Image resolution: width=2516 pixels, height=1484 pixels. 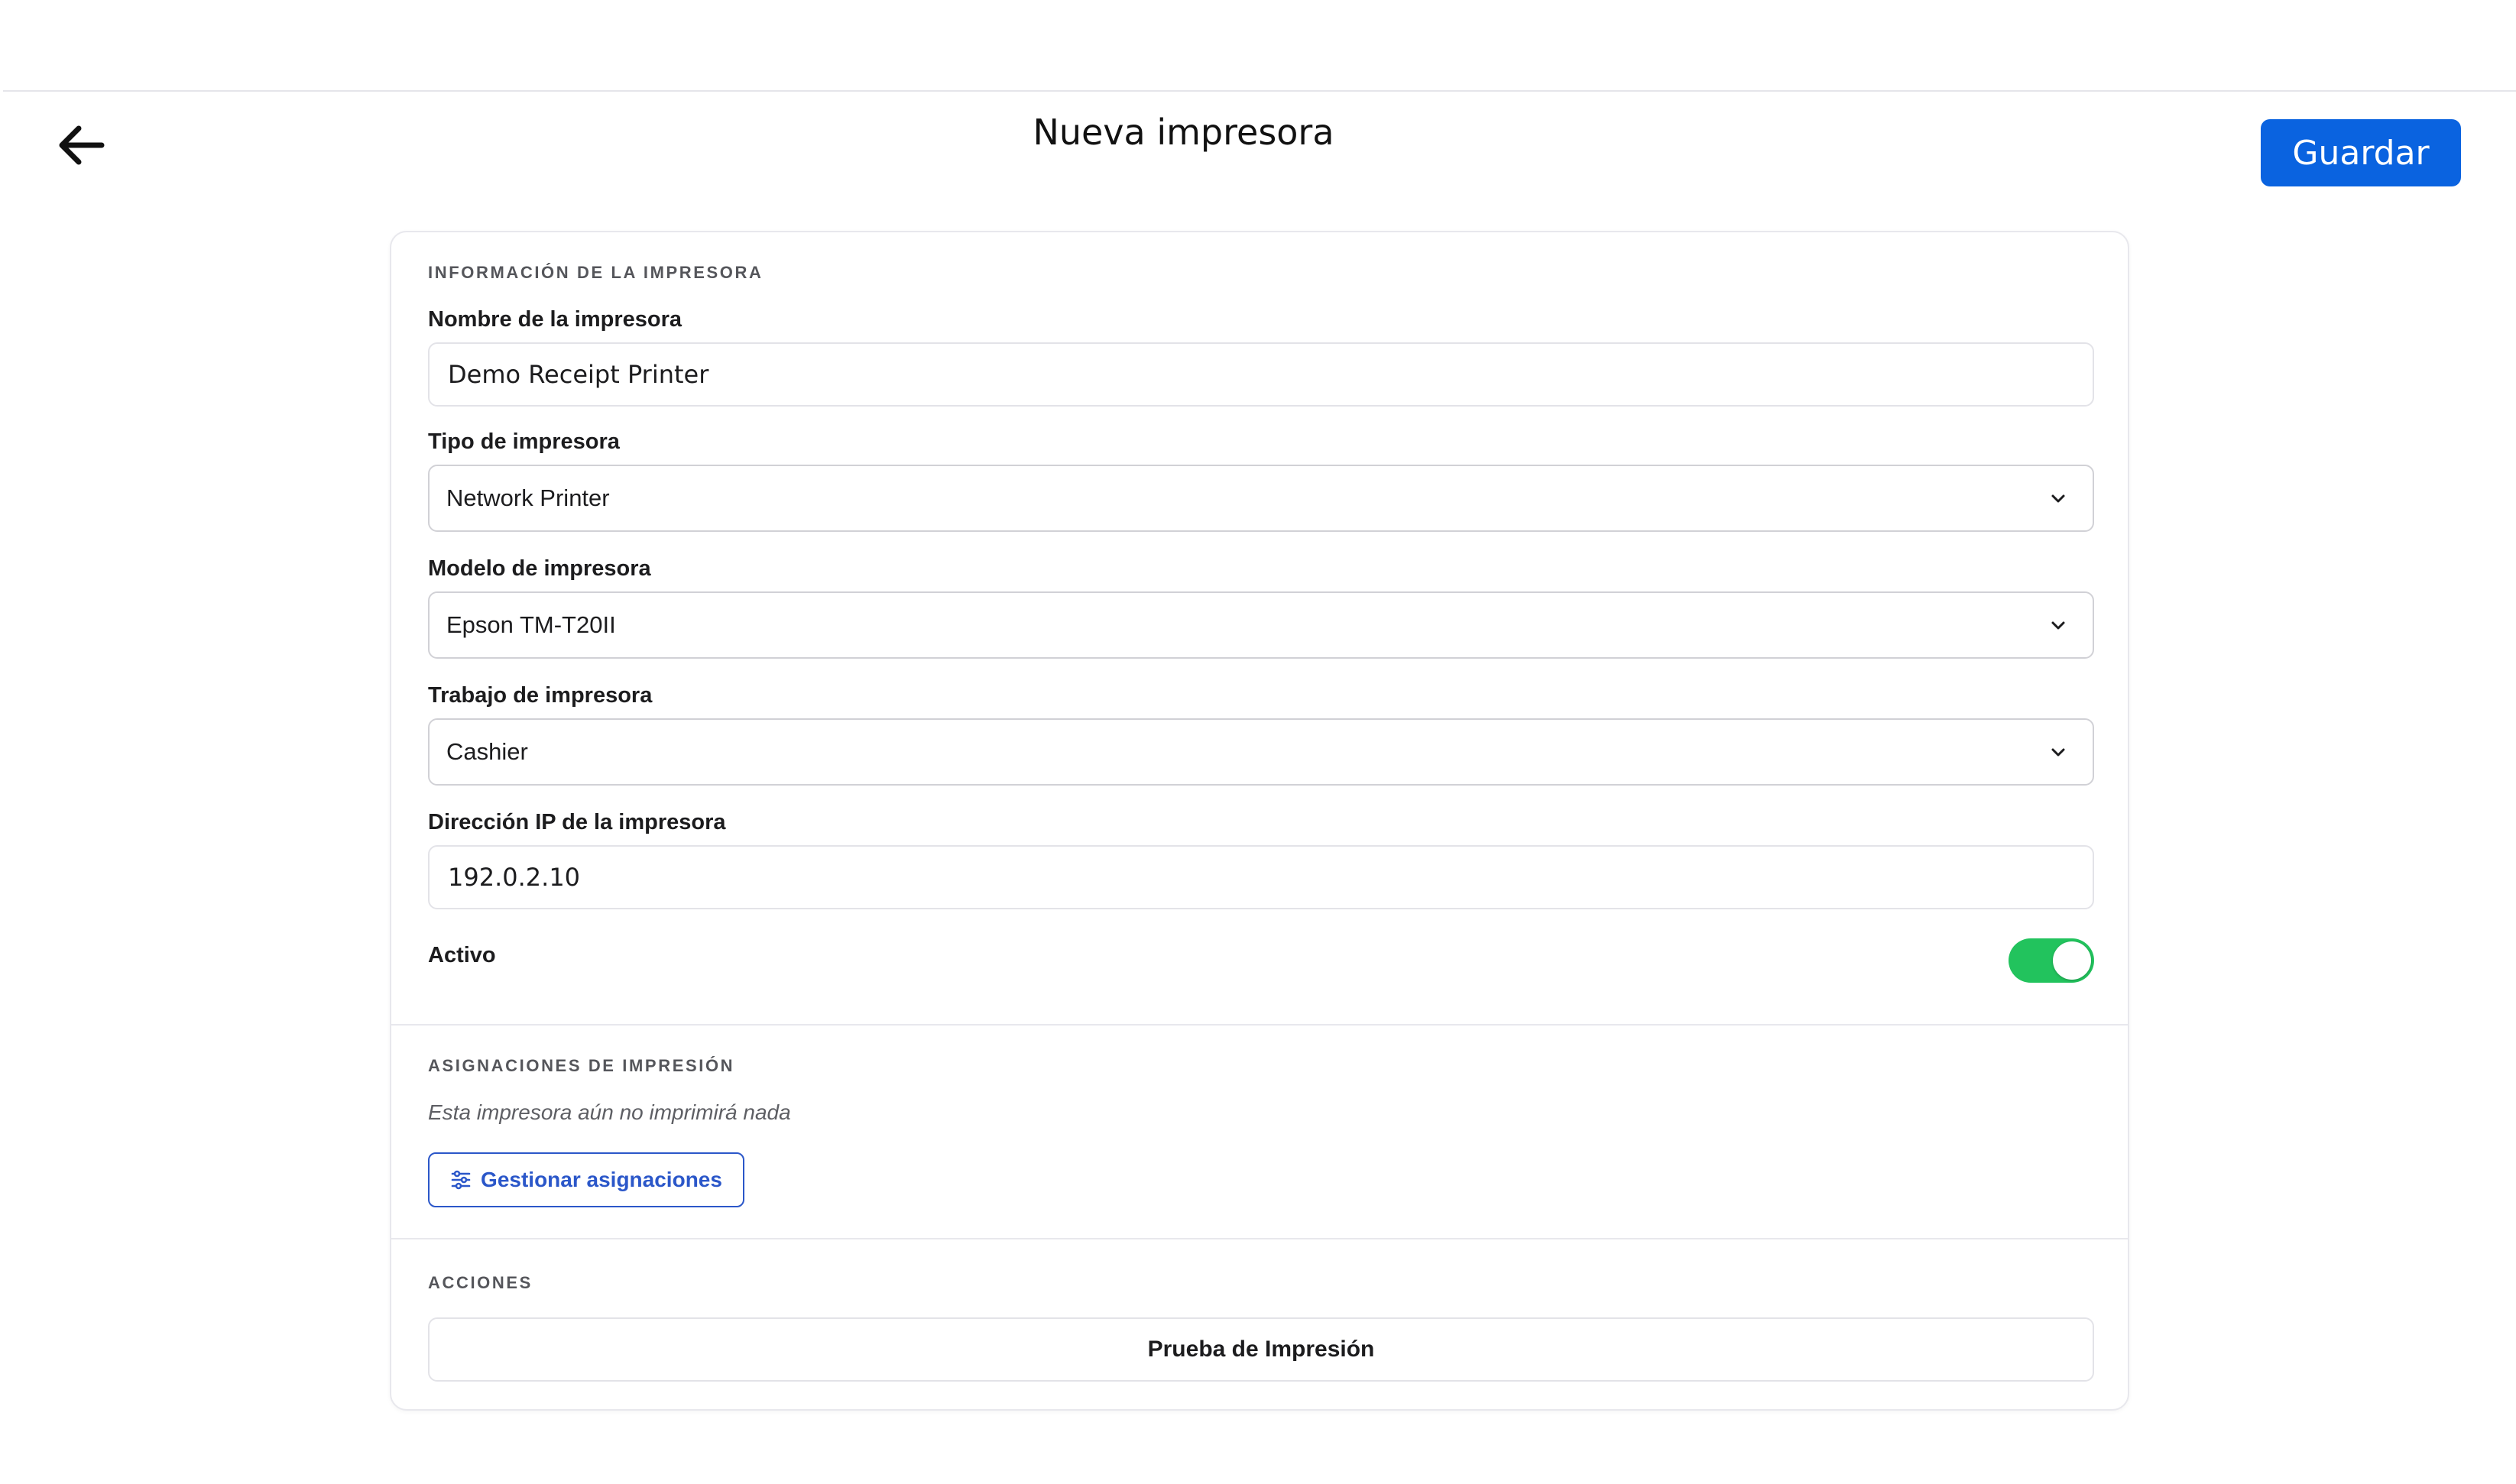 I want to click on printer-model-value: Epson TM-T20II, so click(x=531, y=624).